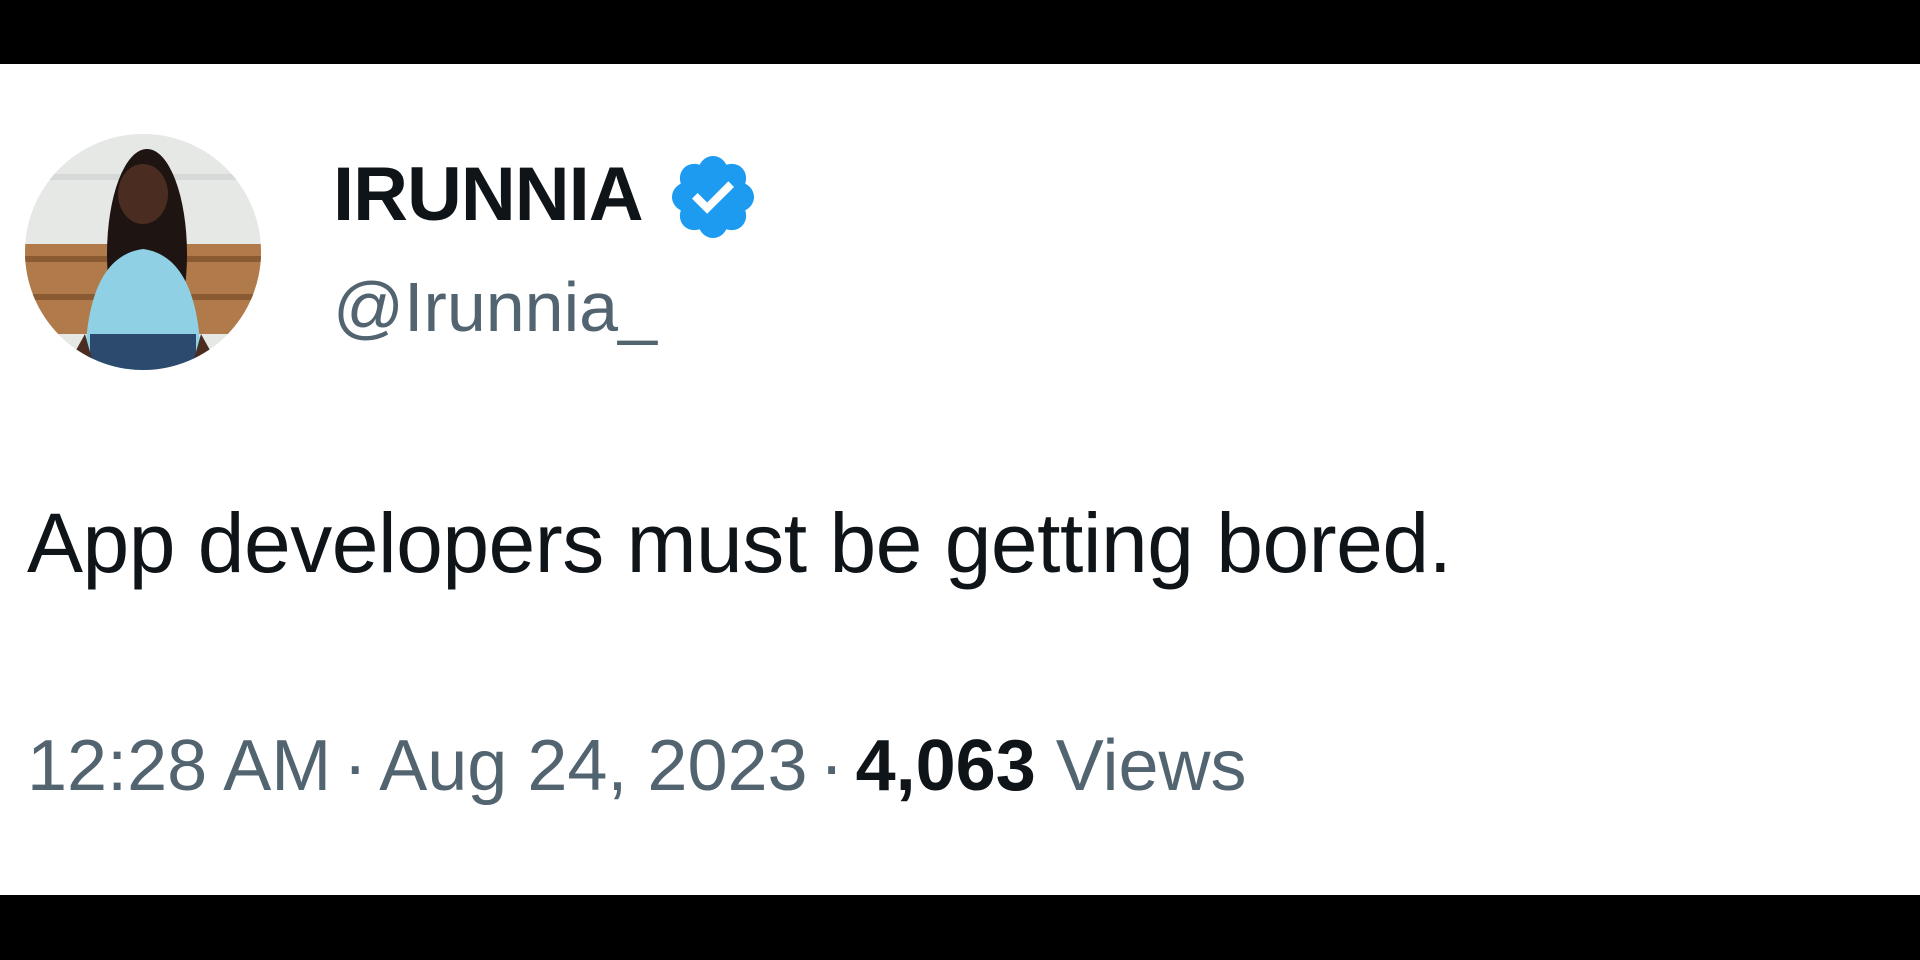 This screenshot has height=960, width=1920. What do you see at coordinates (946, 766) in the screenshot?
I see `views-count: 4,063` at bounding box center [946, 766].